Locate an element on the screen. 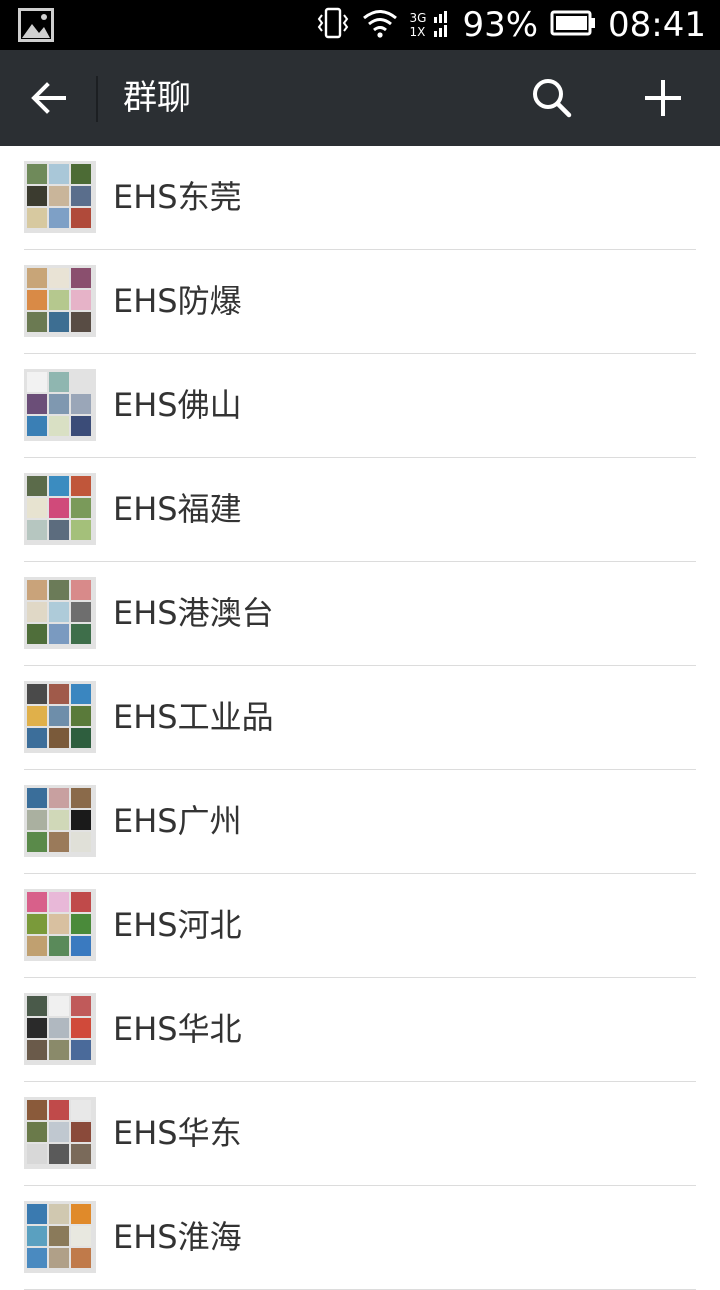 This screenshot has width=720, height=1290. network-top-label: 3G is located at coordinates (418, 18).